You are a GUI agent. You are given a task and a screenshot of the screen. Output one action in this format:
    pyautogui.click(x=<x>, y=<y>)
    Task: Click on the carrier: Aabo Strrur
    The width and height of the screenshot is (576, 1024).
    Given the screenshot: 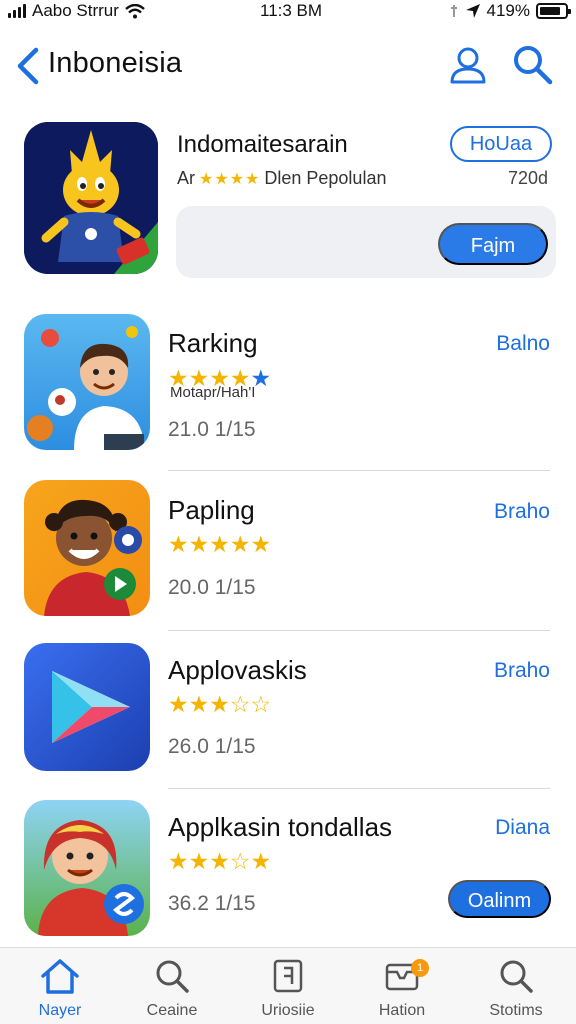 What is the action you would take?
    pyautogui.click(x=76, y=11)
    